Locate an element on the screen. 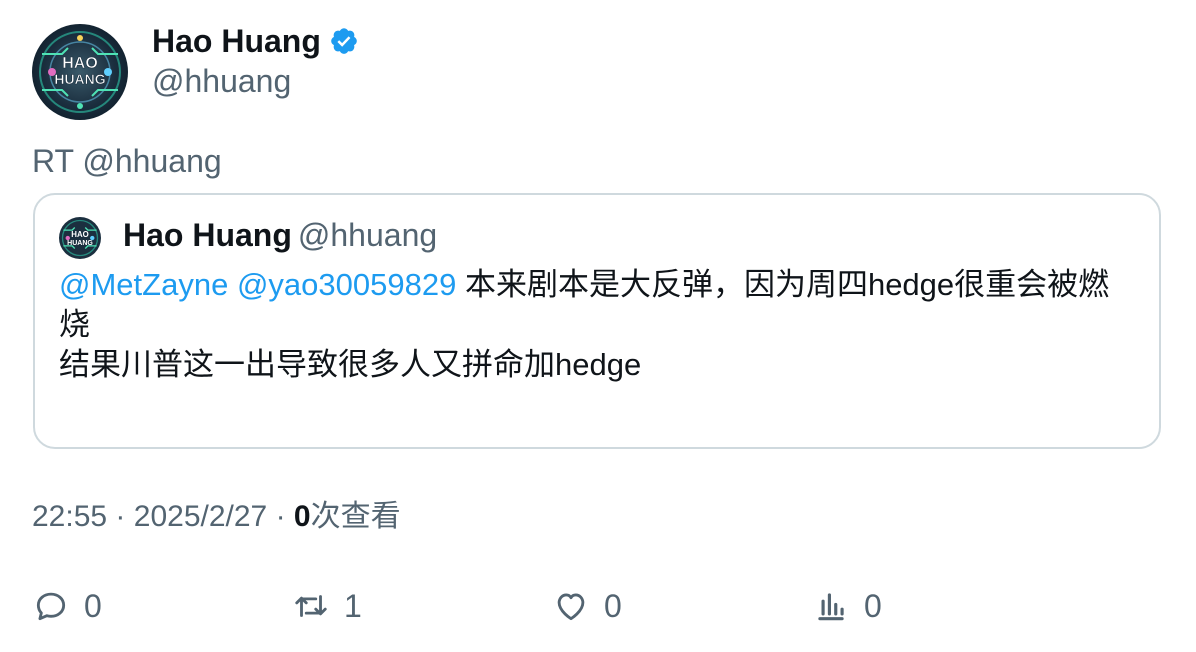 This screenshot has width=1196, height=652. heart-icon is located at coordinates (571, 607).